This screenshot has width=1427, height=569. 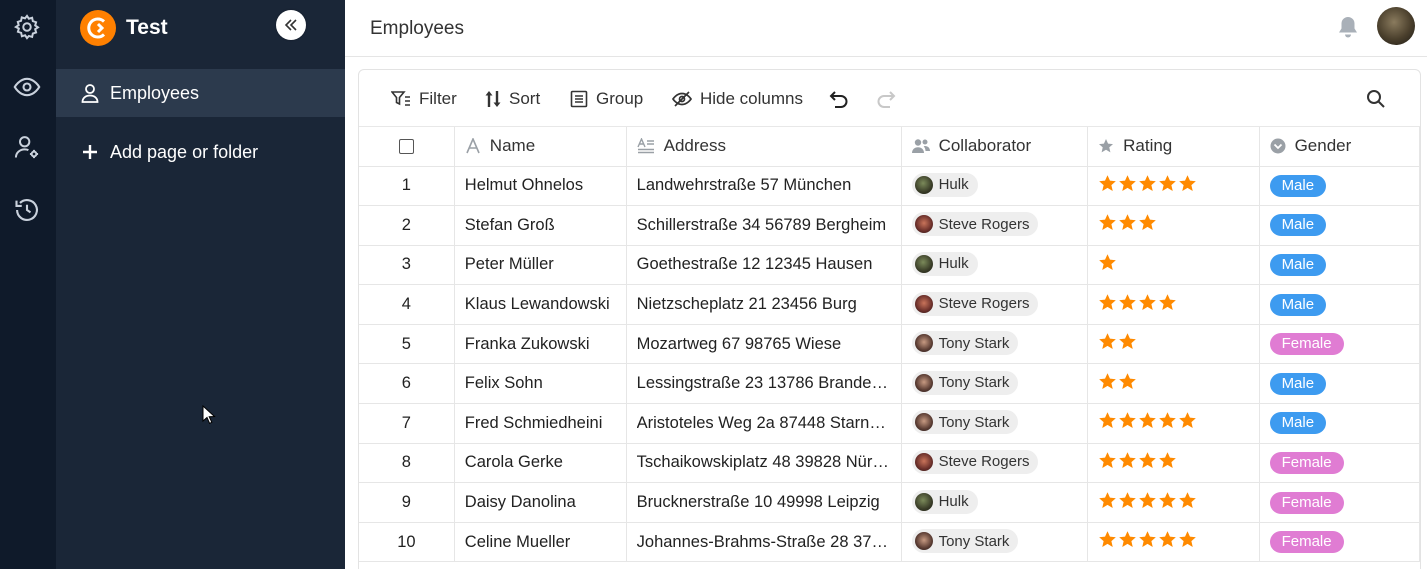 What do you see at coordinates (407, 304) in the screenshot?
I see `row-index: 4` at bounding box center [407, 304].